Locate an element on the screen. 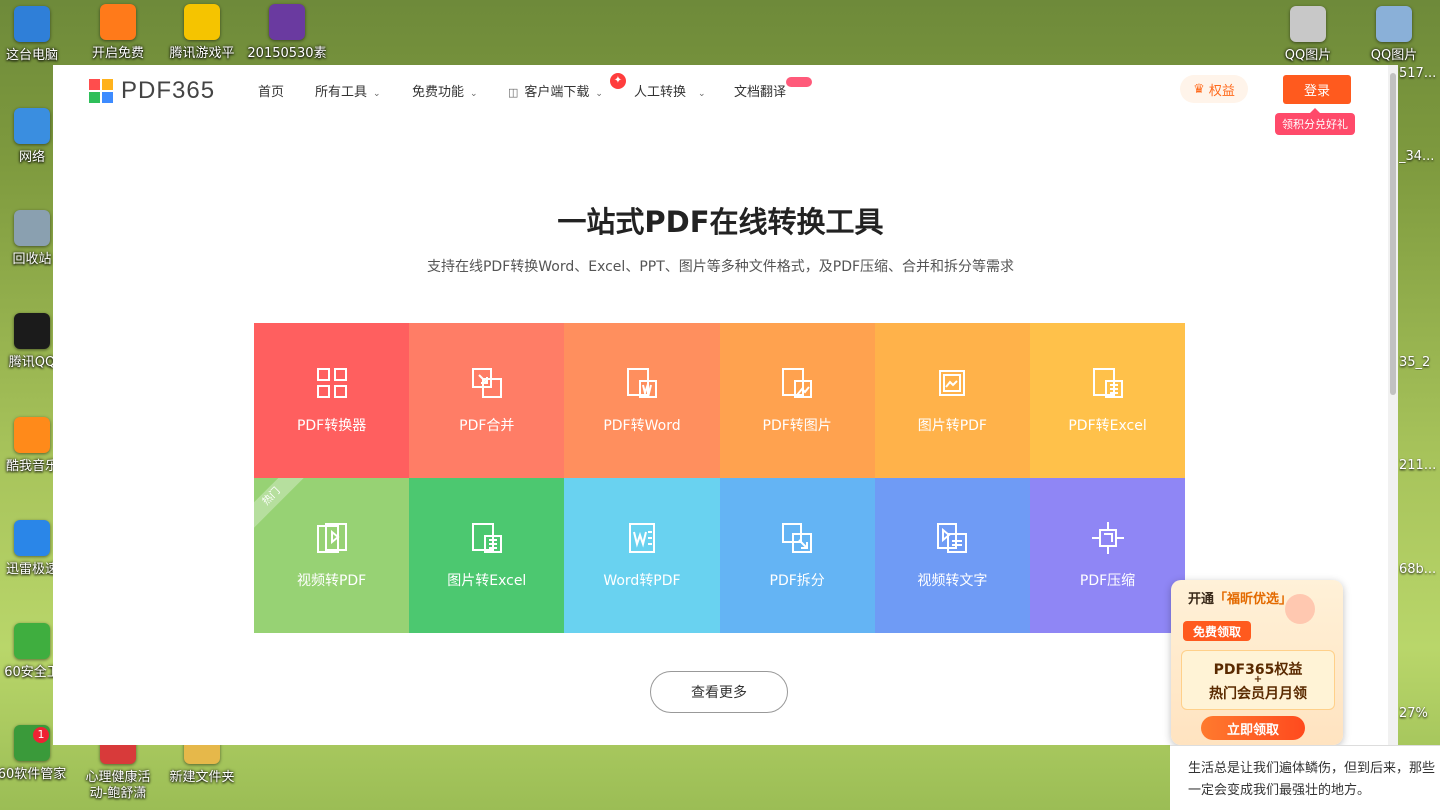 The image size is (1440, 810). quote-line2: 一定会变成我们最强壮的地方。 is located at coordinates (1279, 790).